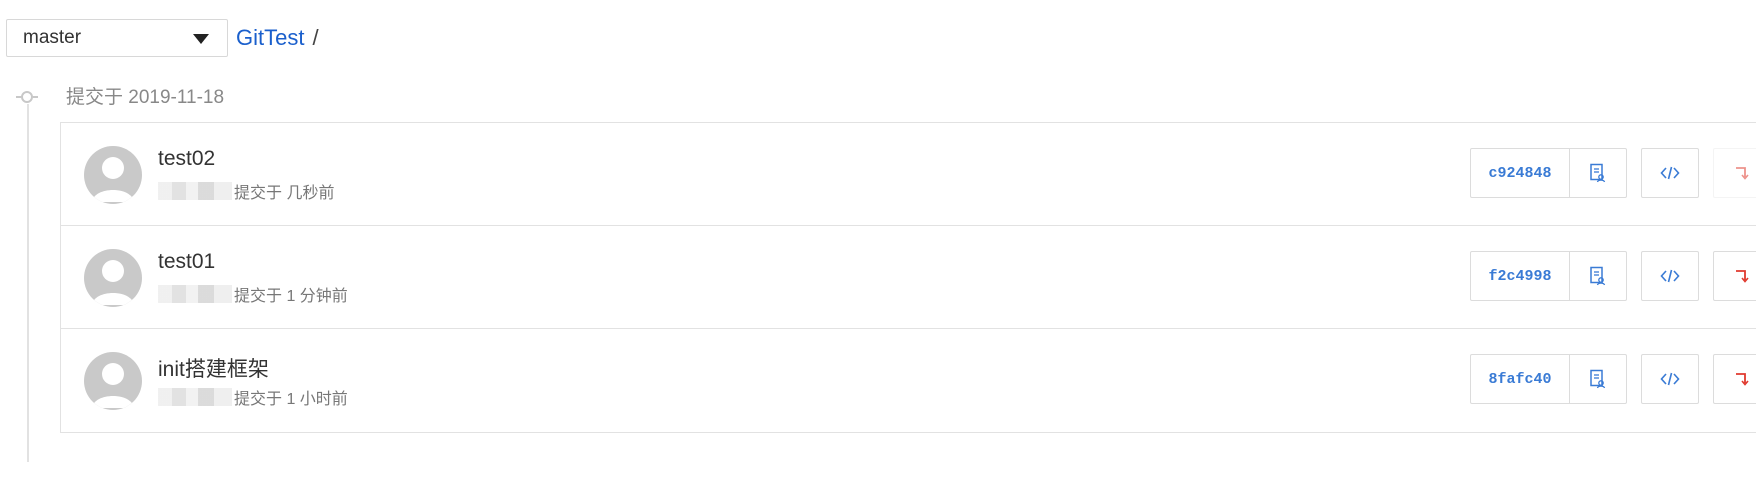 The image size is (1756, 478). Describe the element at coordinates (1520, 173) in the screenshot. I see `commit-sha-button: c924848` at that location.